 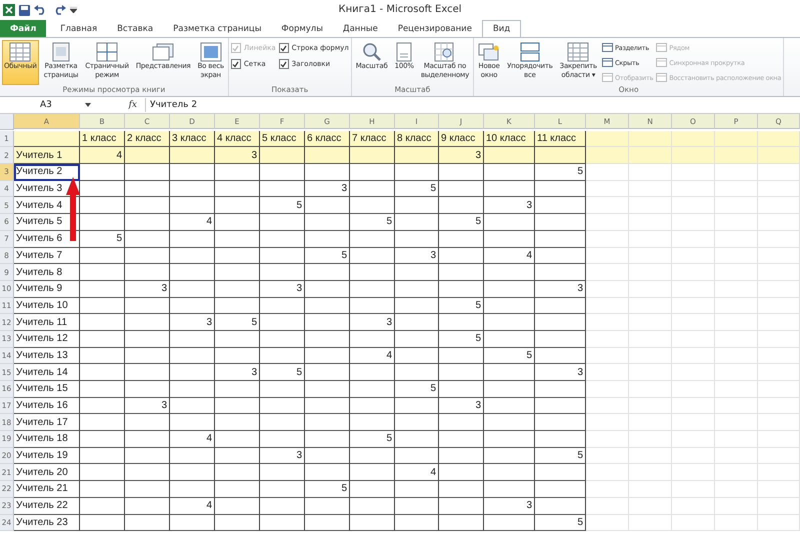 I want to click on fx-label: fx, so click(x=120, y=105).